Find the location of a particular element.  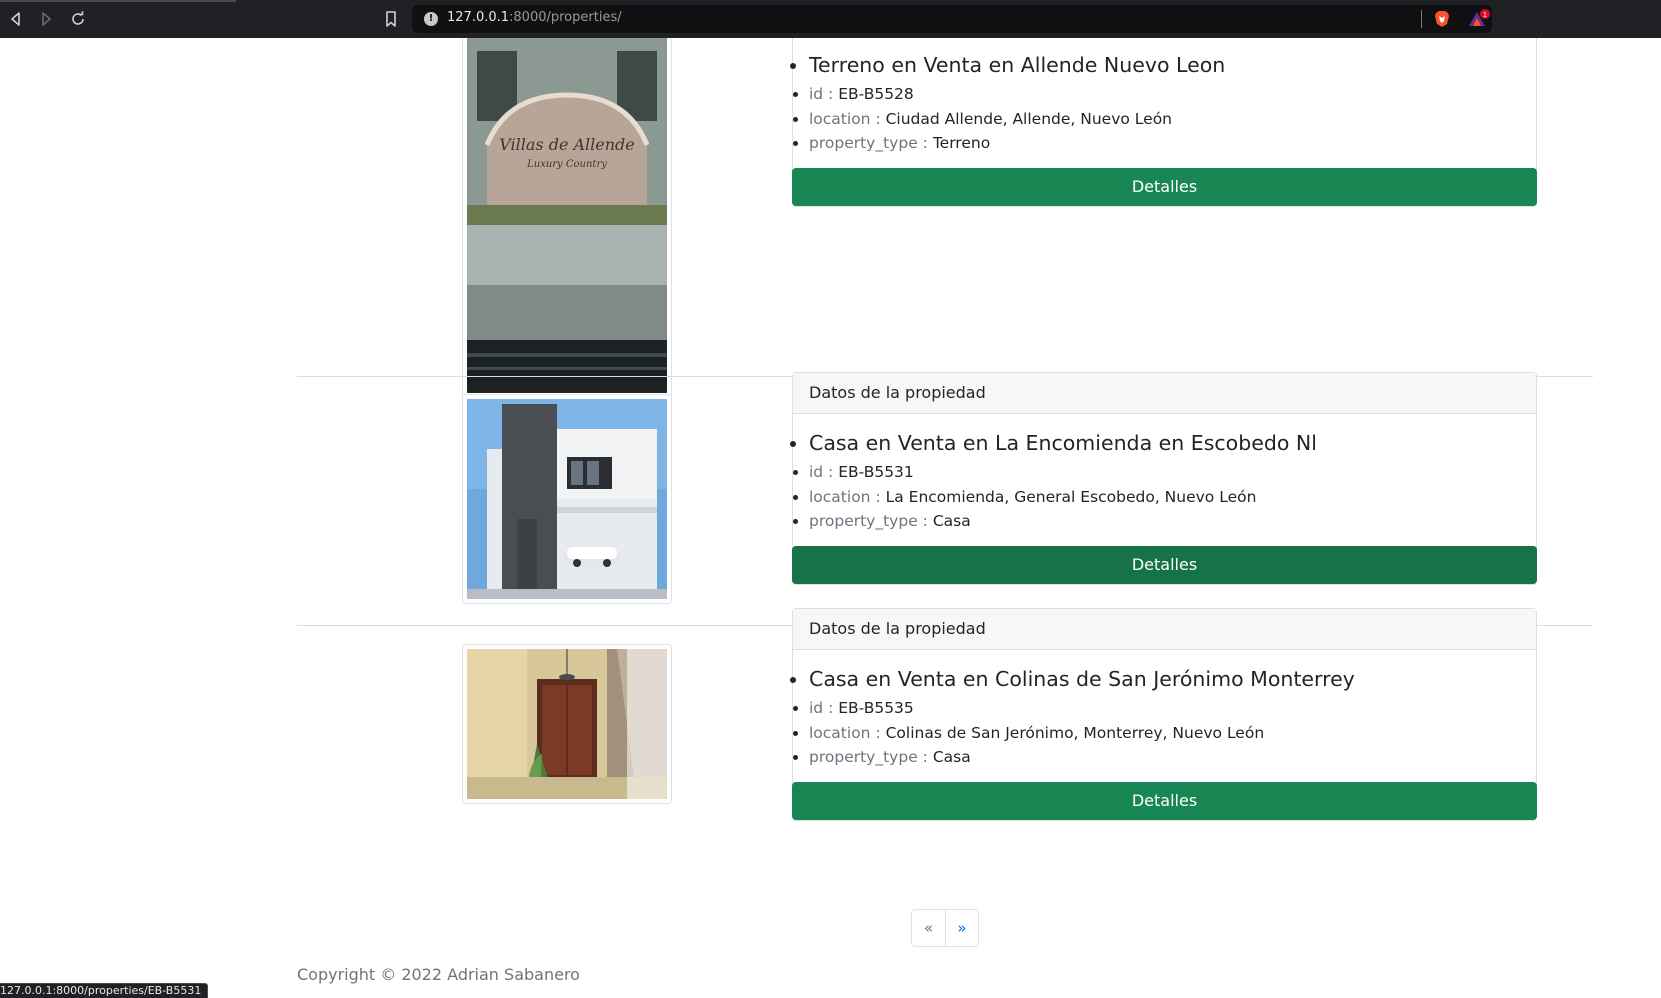

property-photo-entrance is located at coordinates (567, 724).